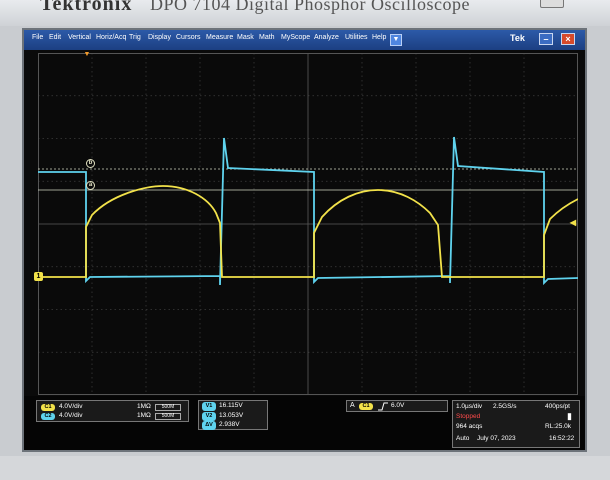  What do you see at coordinates (568, 39) in the screenshot?
I see `close-icon: ×` at bounding box center [568, 39].